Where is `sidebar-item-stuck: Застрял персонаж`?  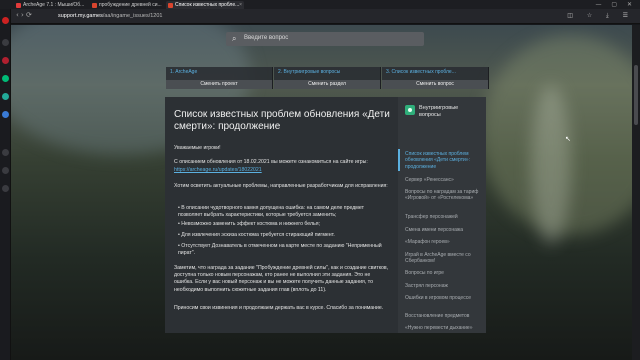 sidebar-item-stuck: Застрял персонаж is located at coordinates (444, 286).